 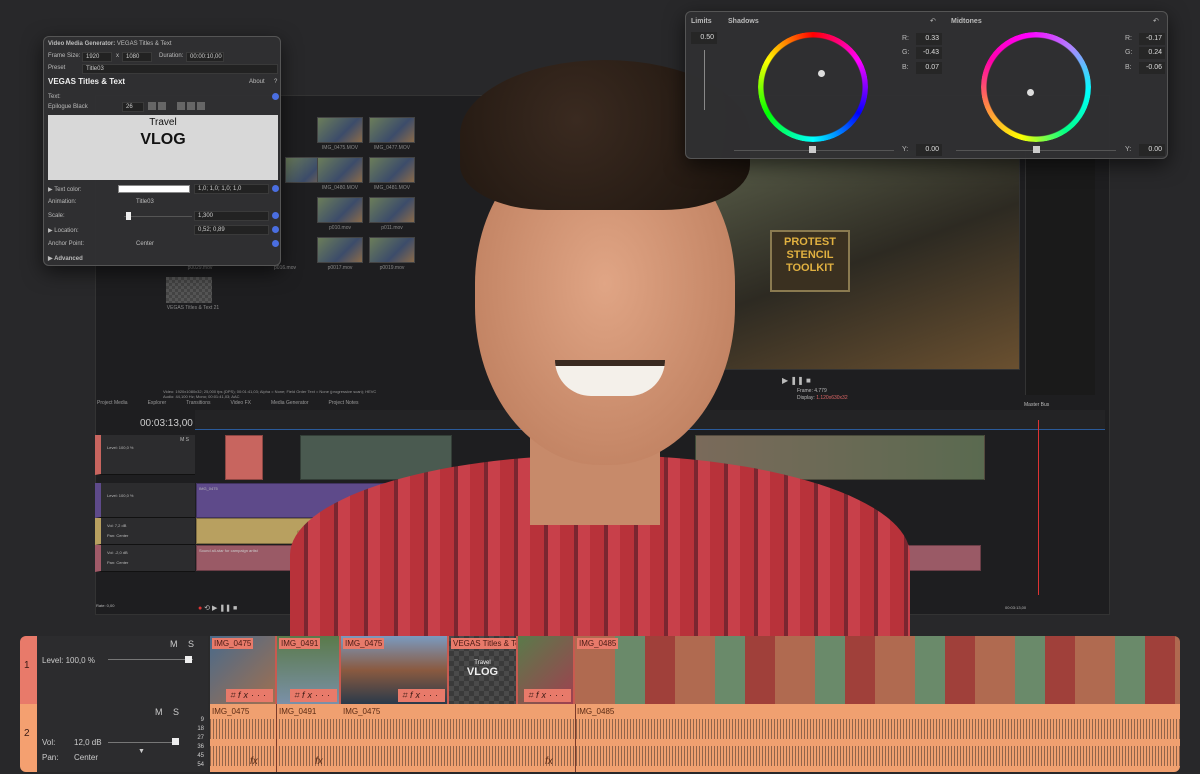 I want to click on shadows-b-value: 0.07, so click(x=929, y=68).